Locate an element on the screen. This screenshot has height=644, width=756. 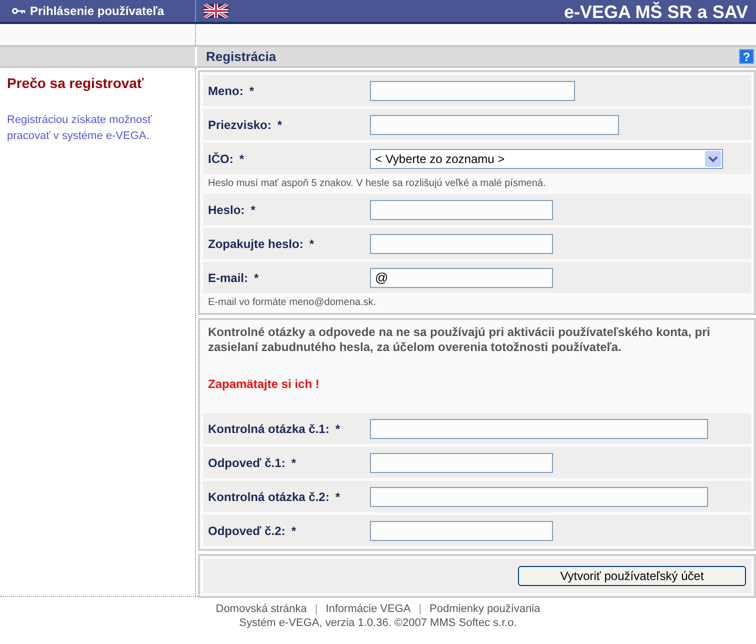
select-field: < Vyberte zo zoznamu > is located at coordinates (546, 158).